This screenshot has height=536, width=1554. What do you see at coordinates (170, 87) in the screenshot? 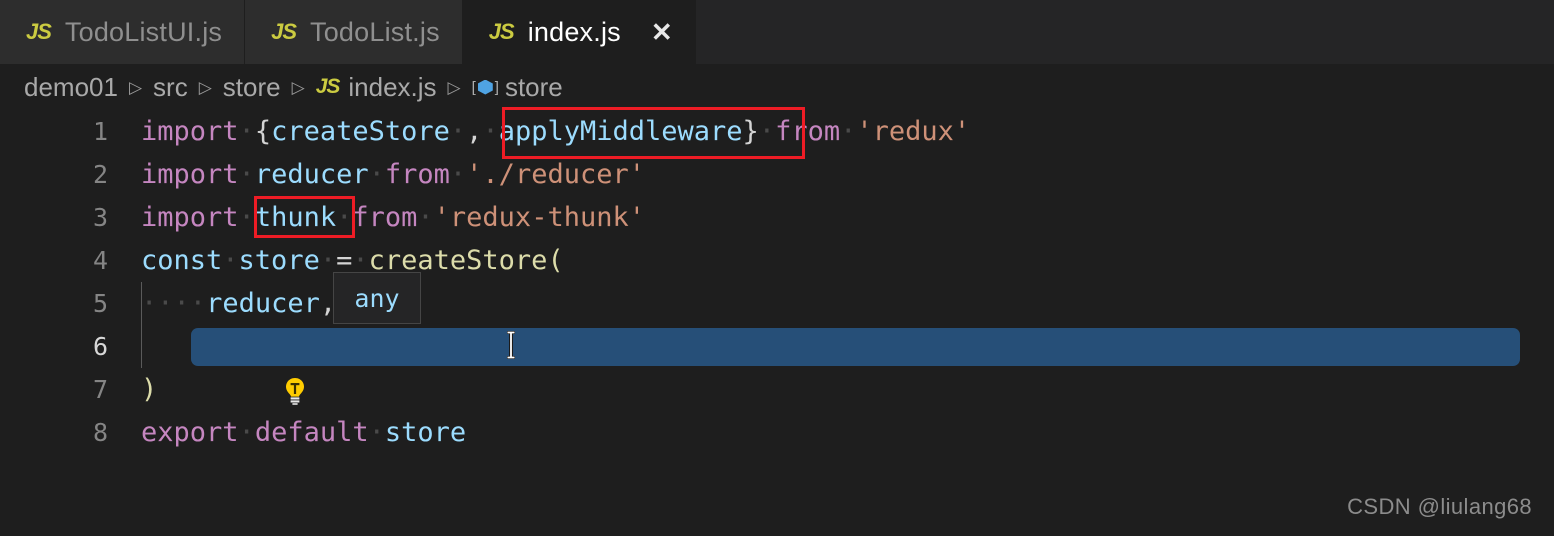
I see `breadcrumb-item-src: src` at bounding box center [170, 87].